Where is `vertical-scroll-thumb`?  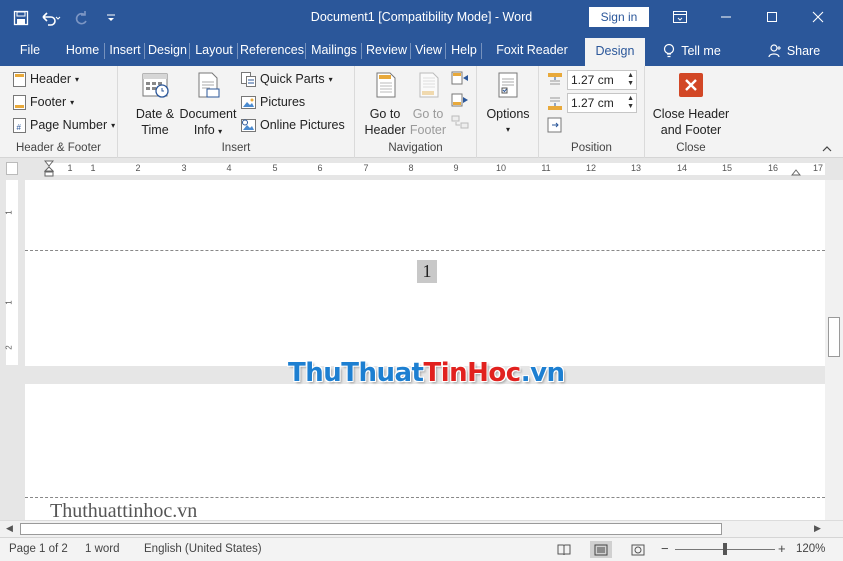 vertical-scroll-thumb is located at coordinates (834, 337).